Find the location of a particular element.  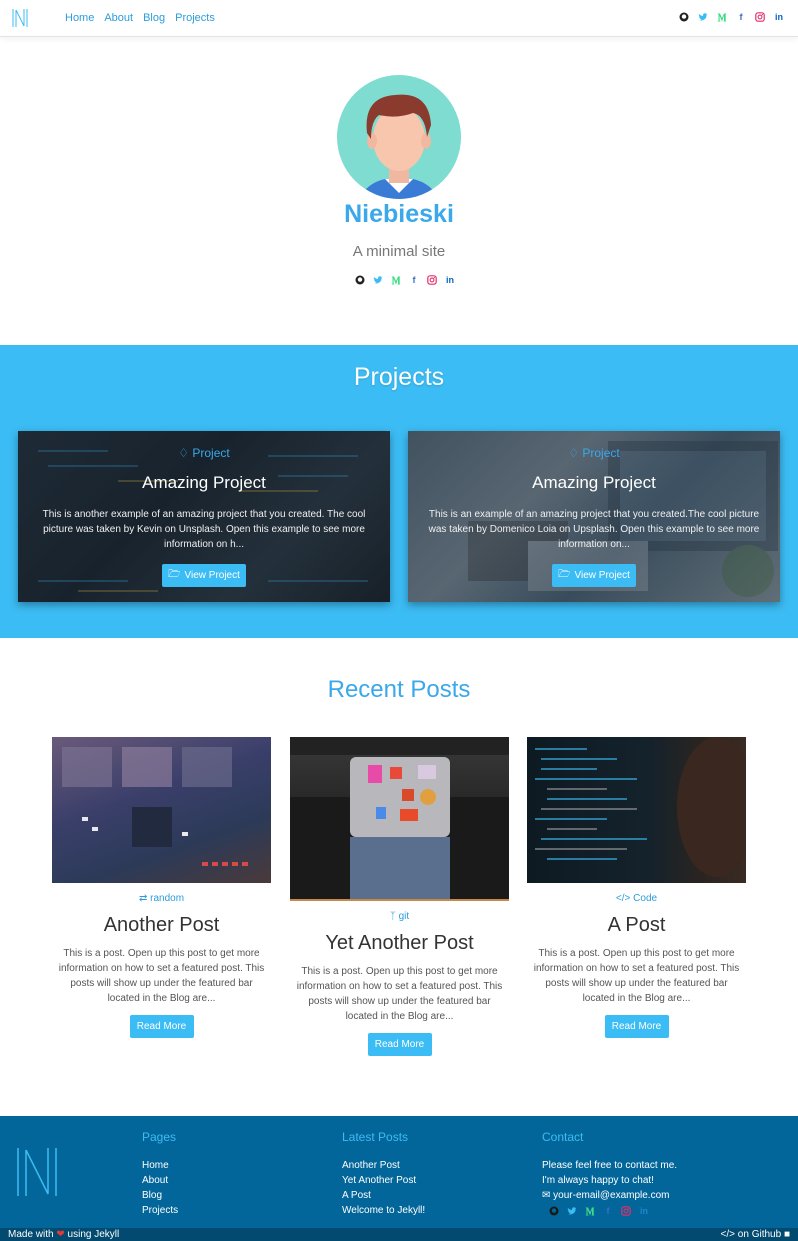

hero-social-links: f in is located at coordinates (405, 280).